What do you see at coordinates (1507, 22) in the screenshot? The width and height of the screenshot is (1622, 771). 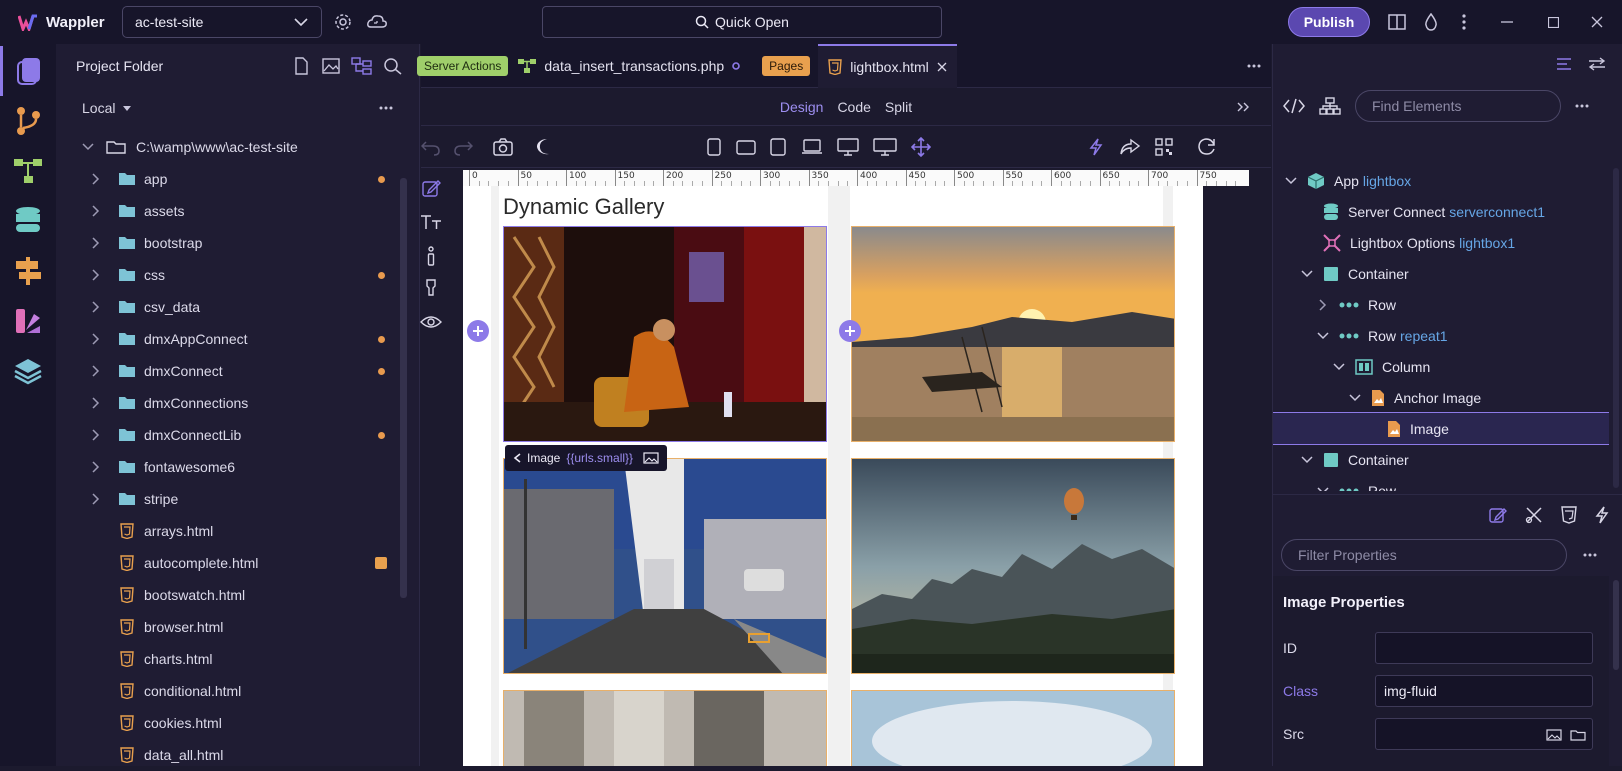 I see `minimize-icon` at bounding box center [1507, 22].